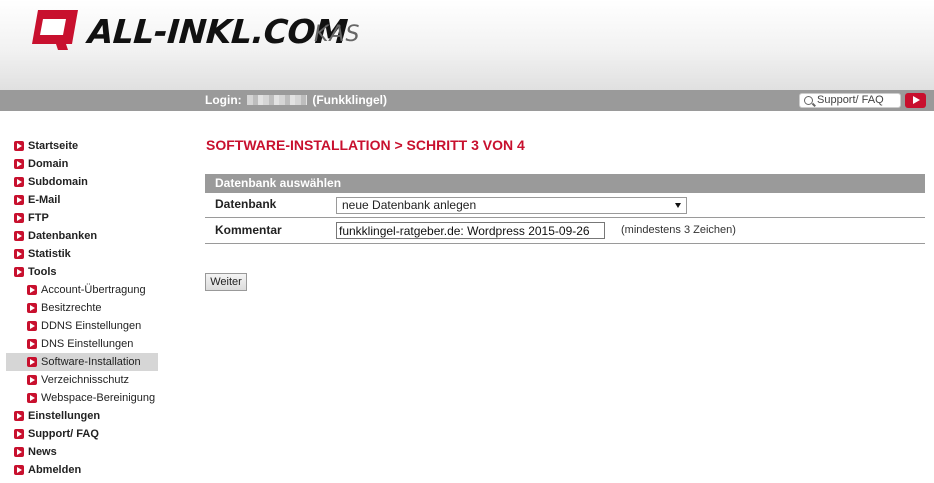  I want to click on sidebar-subitem-webspace-bereinigung: Webspace-Bereinigung, so click(80, 398).